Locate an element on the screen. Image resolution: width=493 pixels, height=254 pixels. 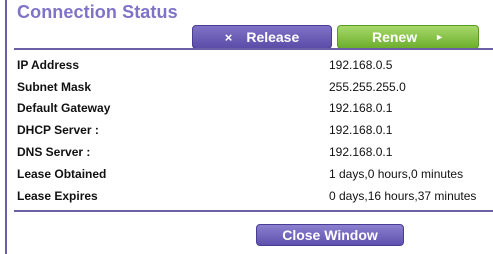
renew-button-label: Renew is located at coordinates (394, 37).